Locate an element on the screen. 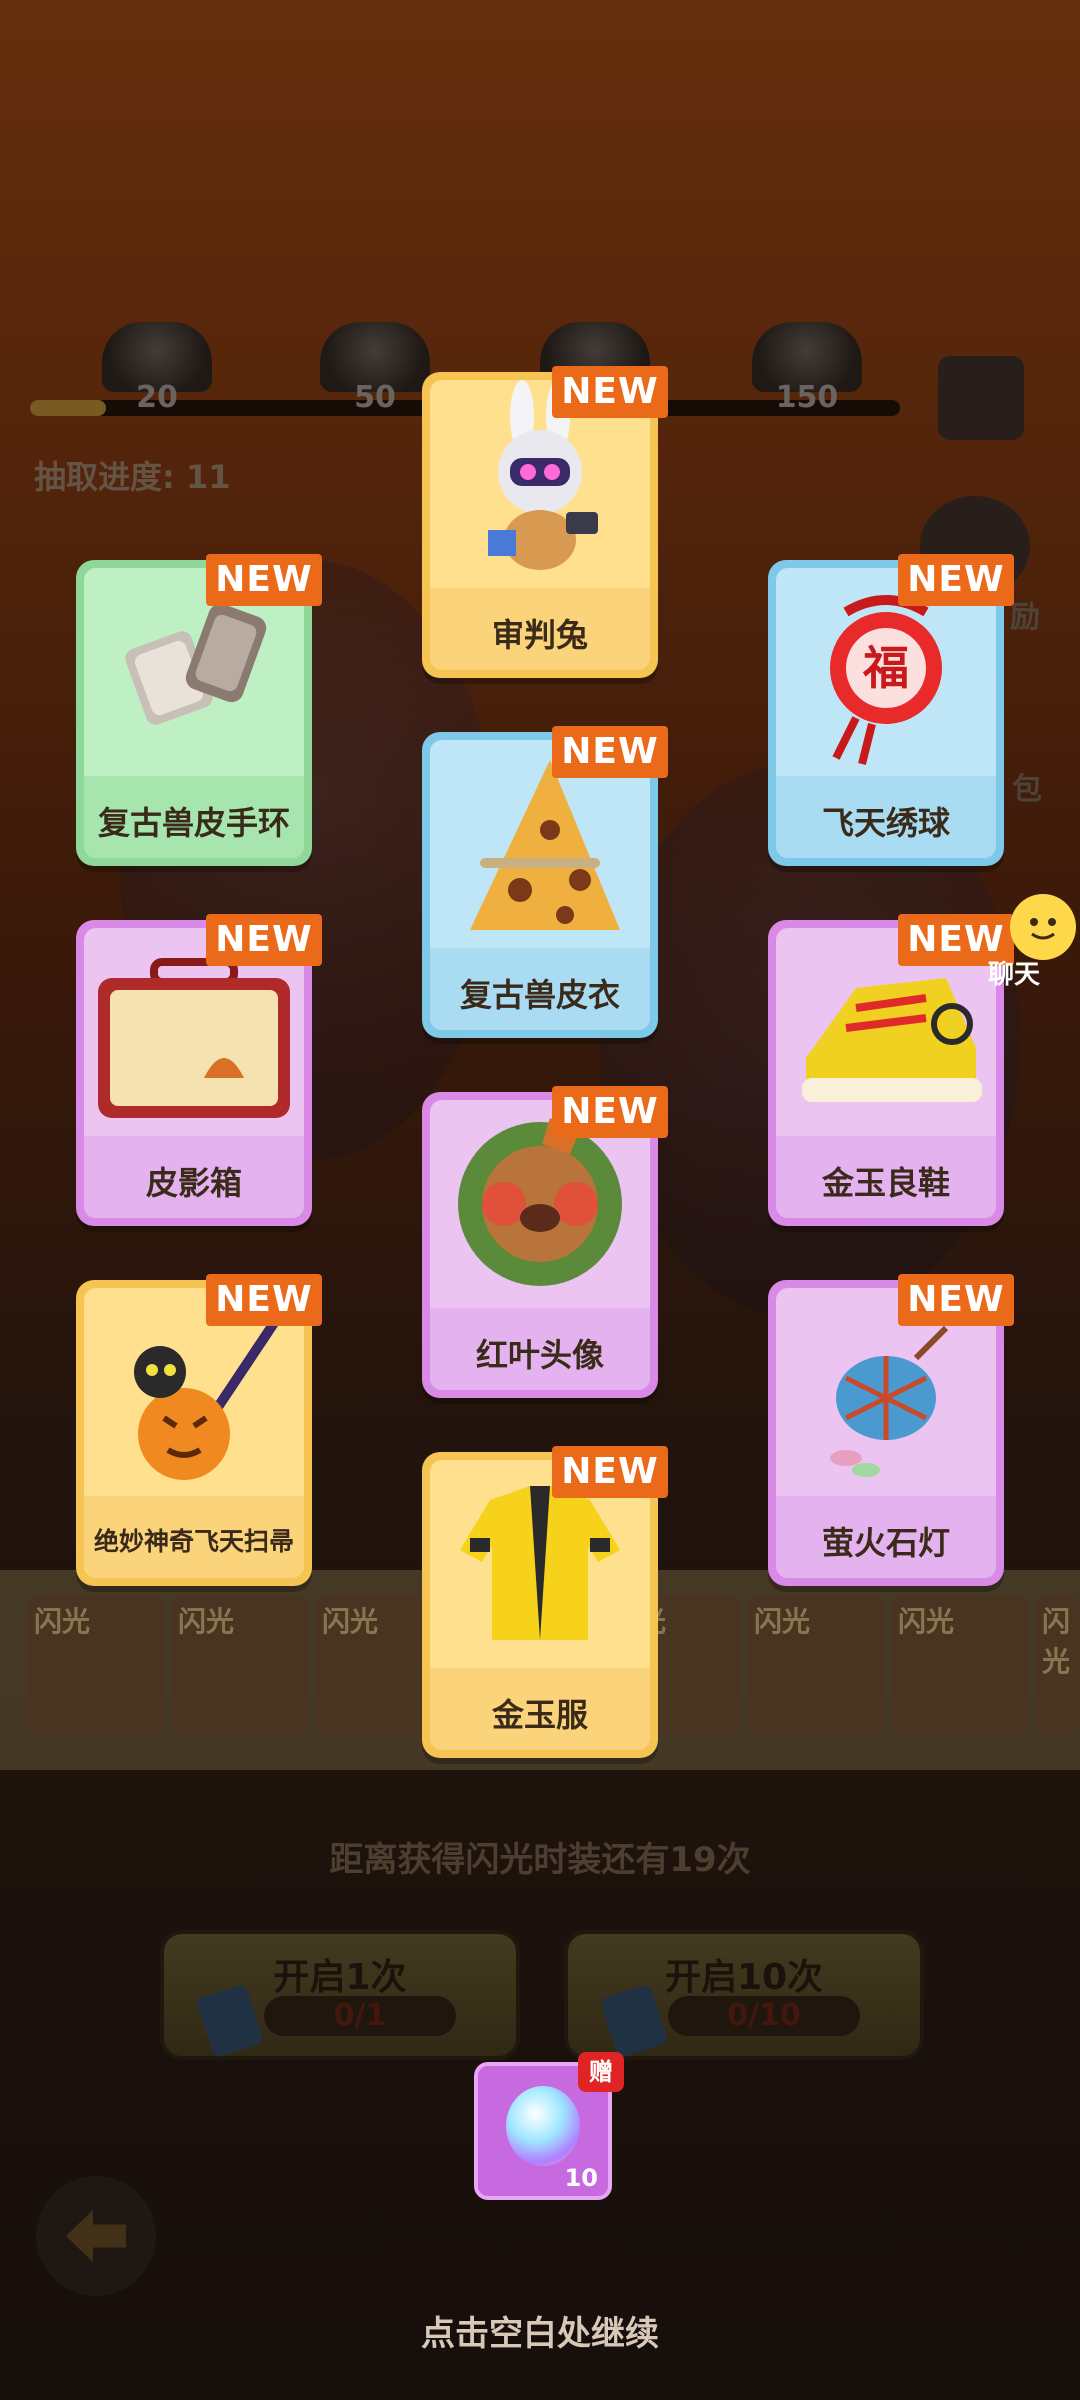  smiley-icon is located at coordinates (1043, 929).